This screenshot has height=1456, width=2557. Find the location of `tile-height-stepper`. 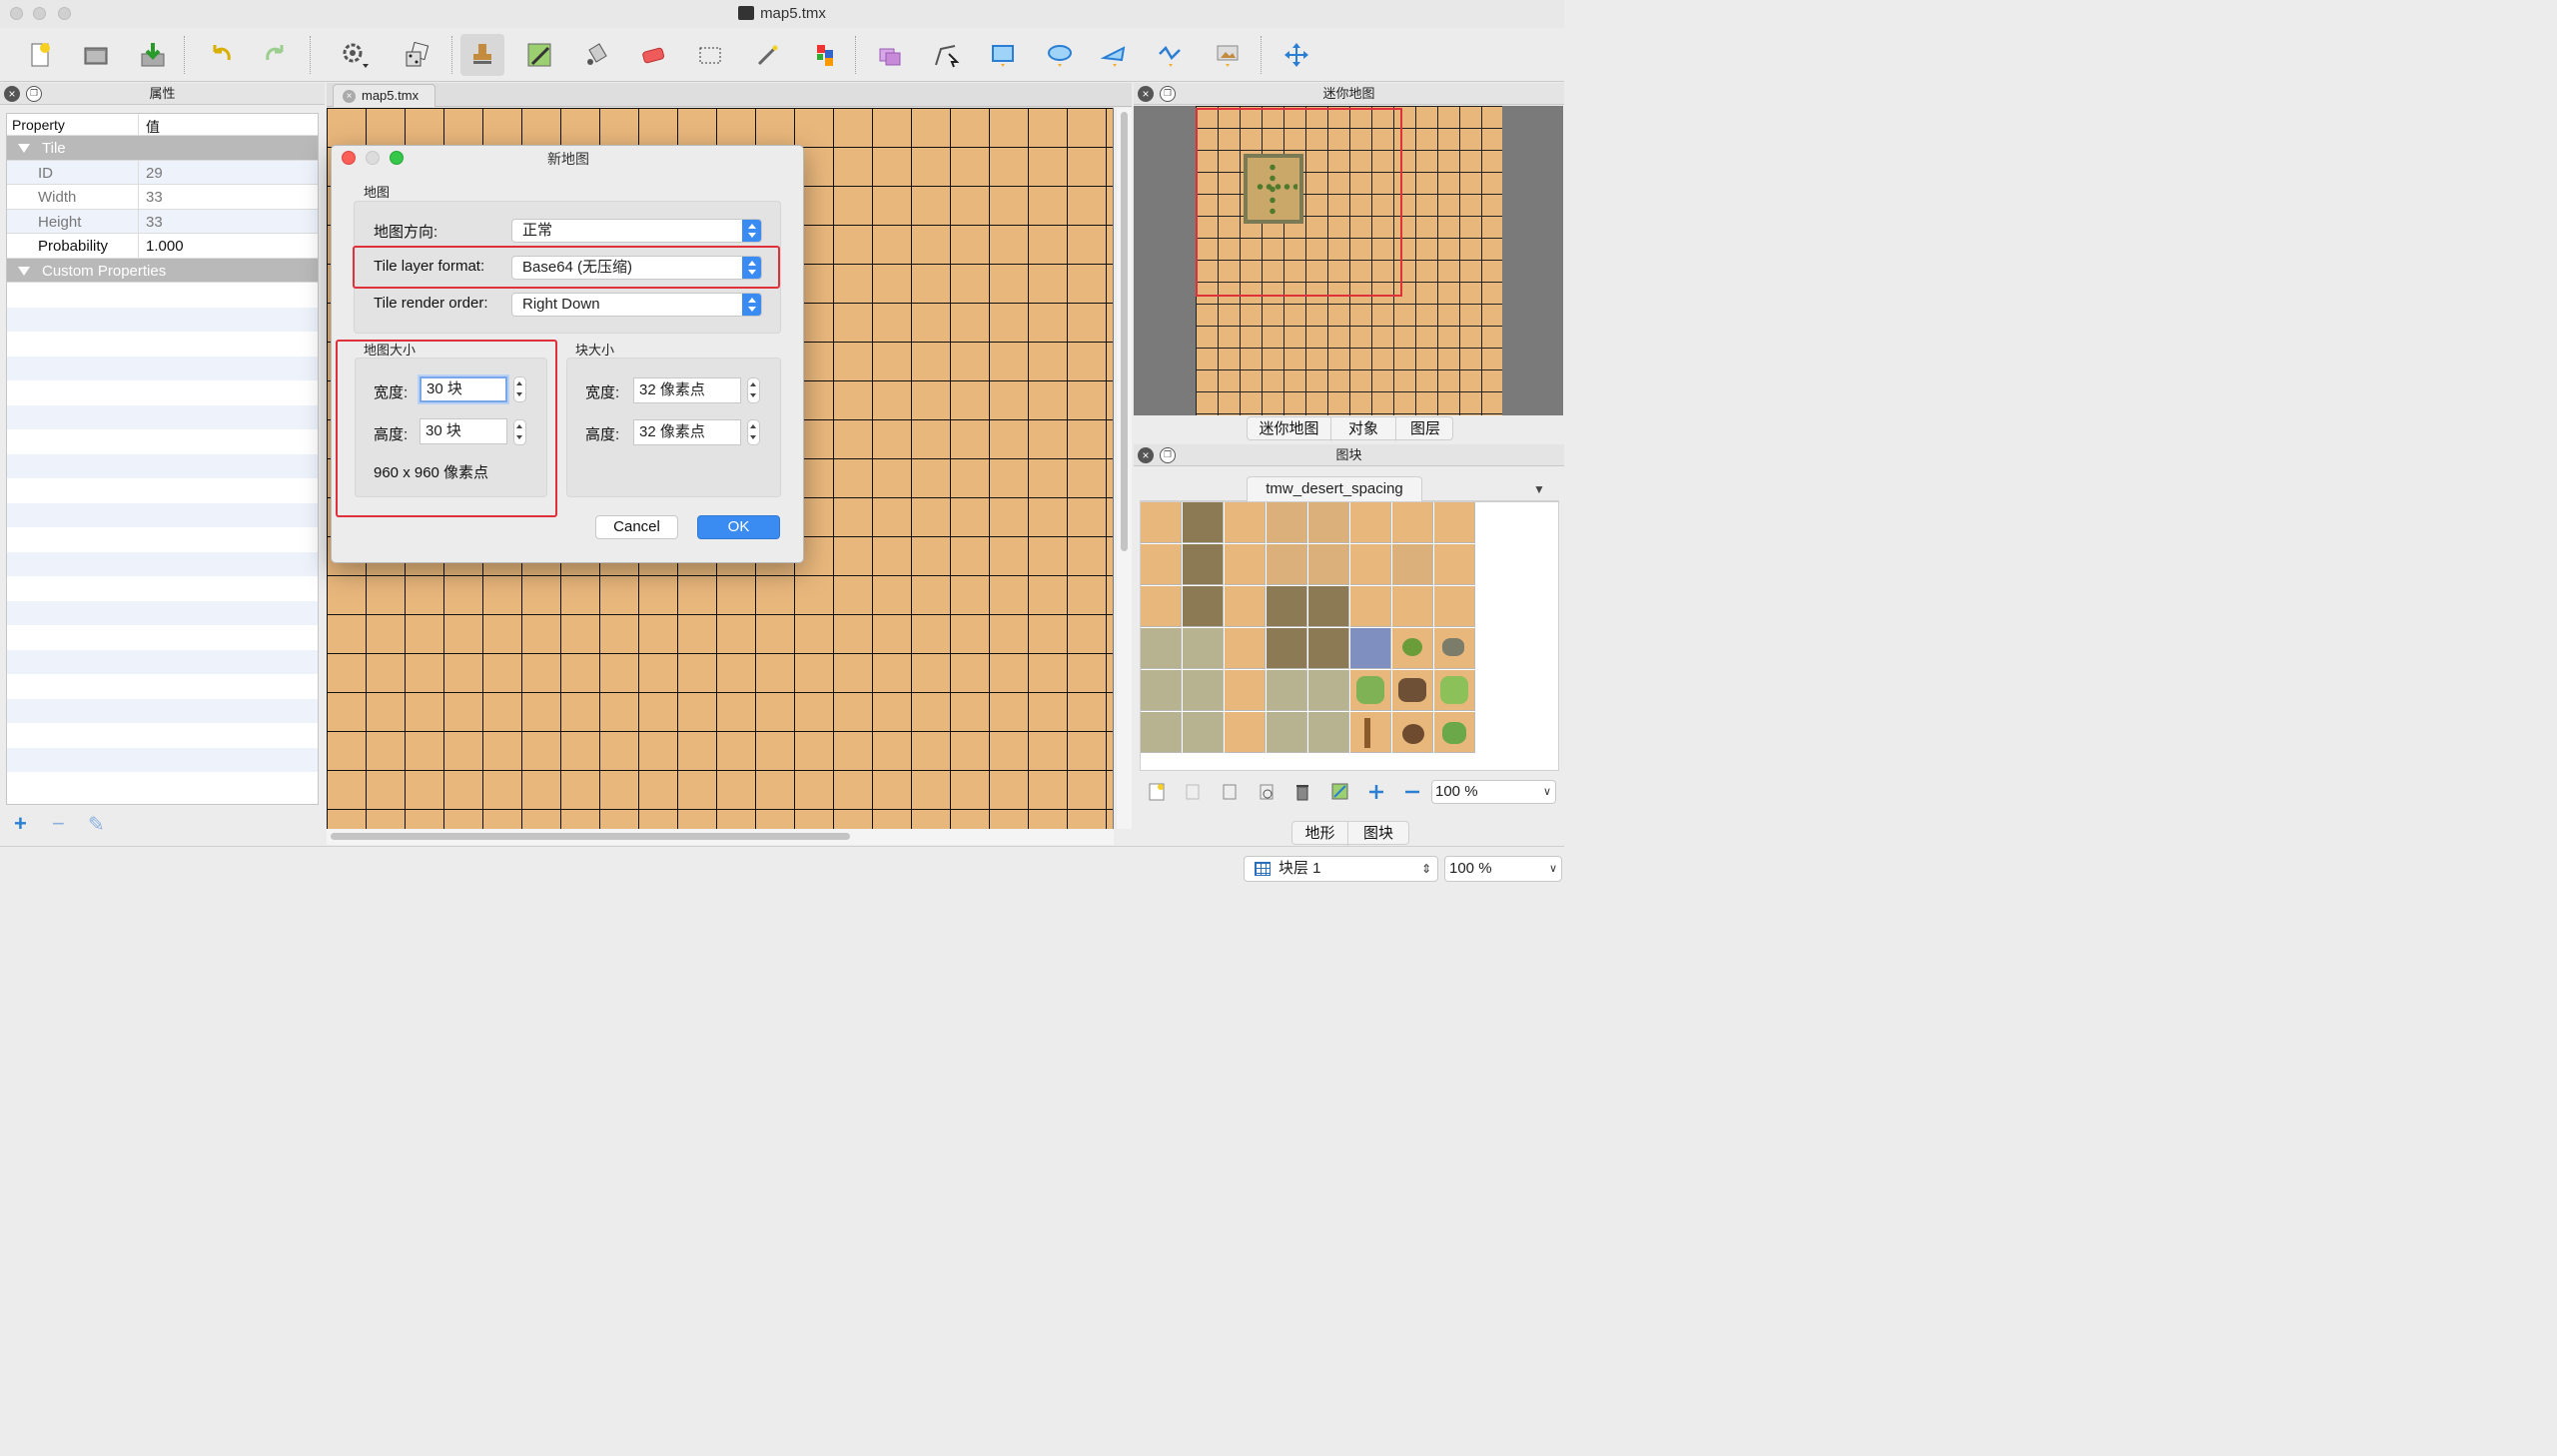

tile-height-stepper is located at coordinates (753, 432).